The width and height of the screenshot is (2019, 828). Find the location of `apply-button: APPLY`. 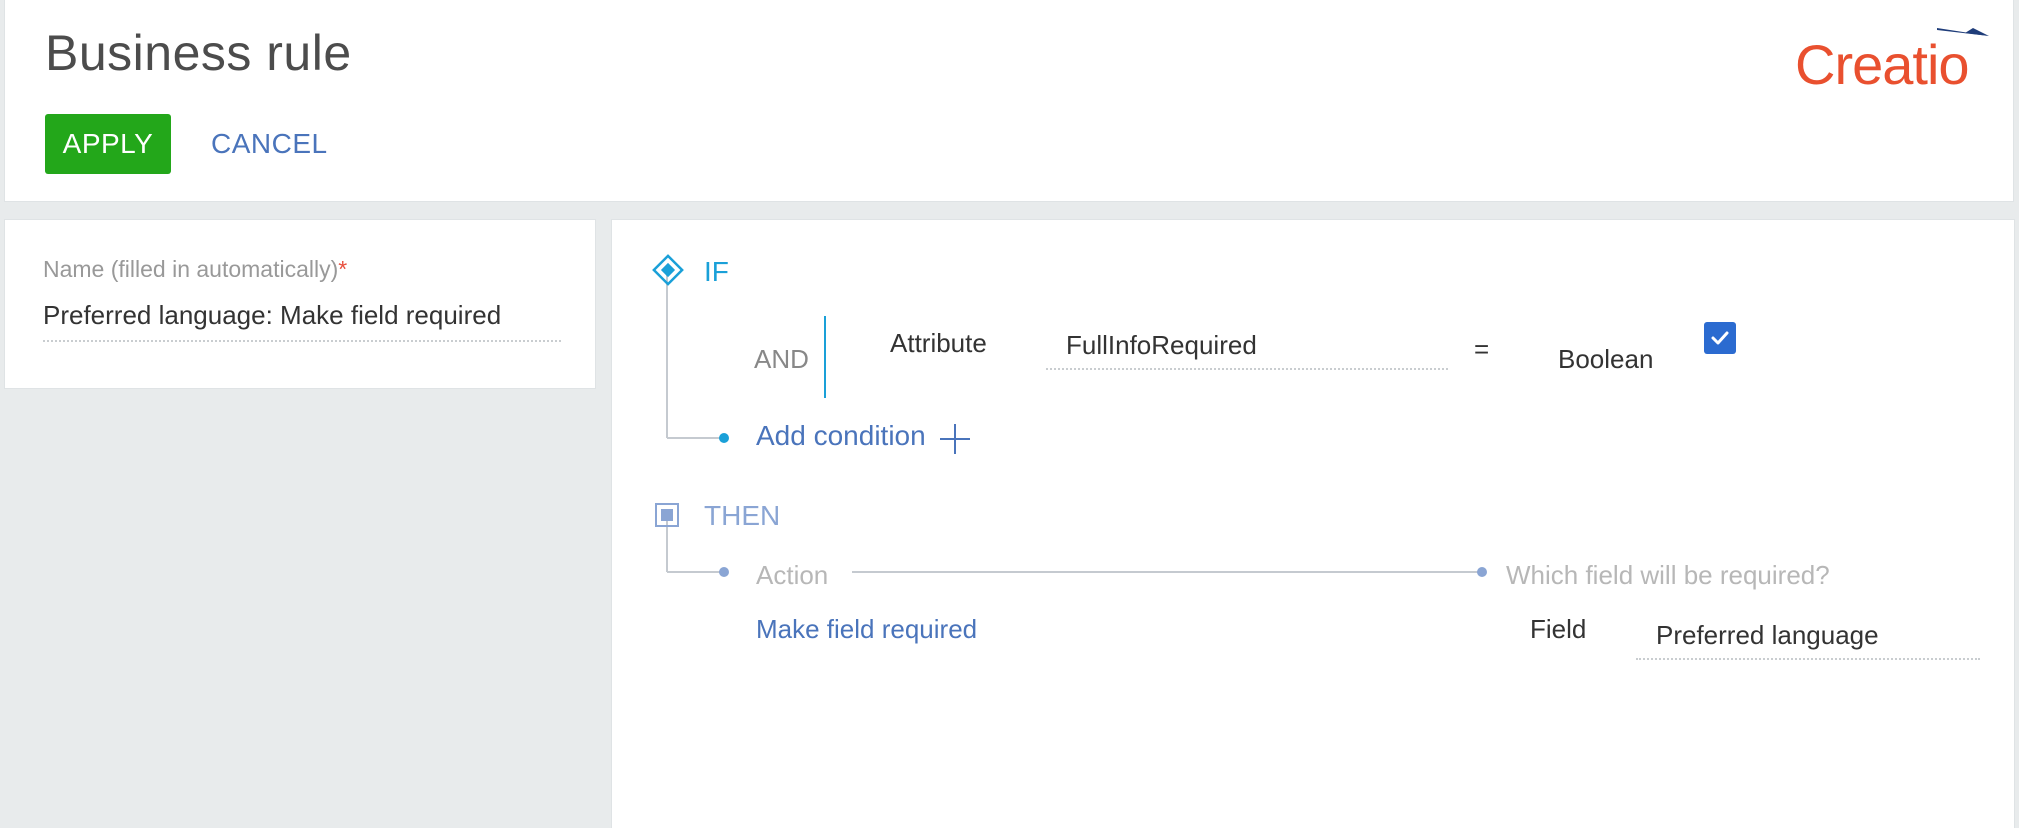

apply-button: APPLY is located at coordinates (108, 144).